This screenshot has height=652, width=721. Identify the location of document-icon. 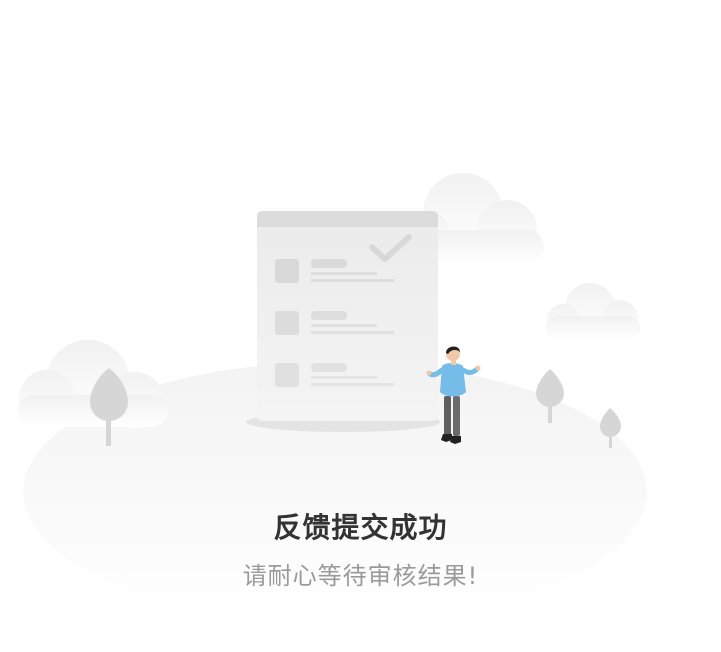
(347, 316).